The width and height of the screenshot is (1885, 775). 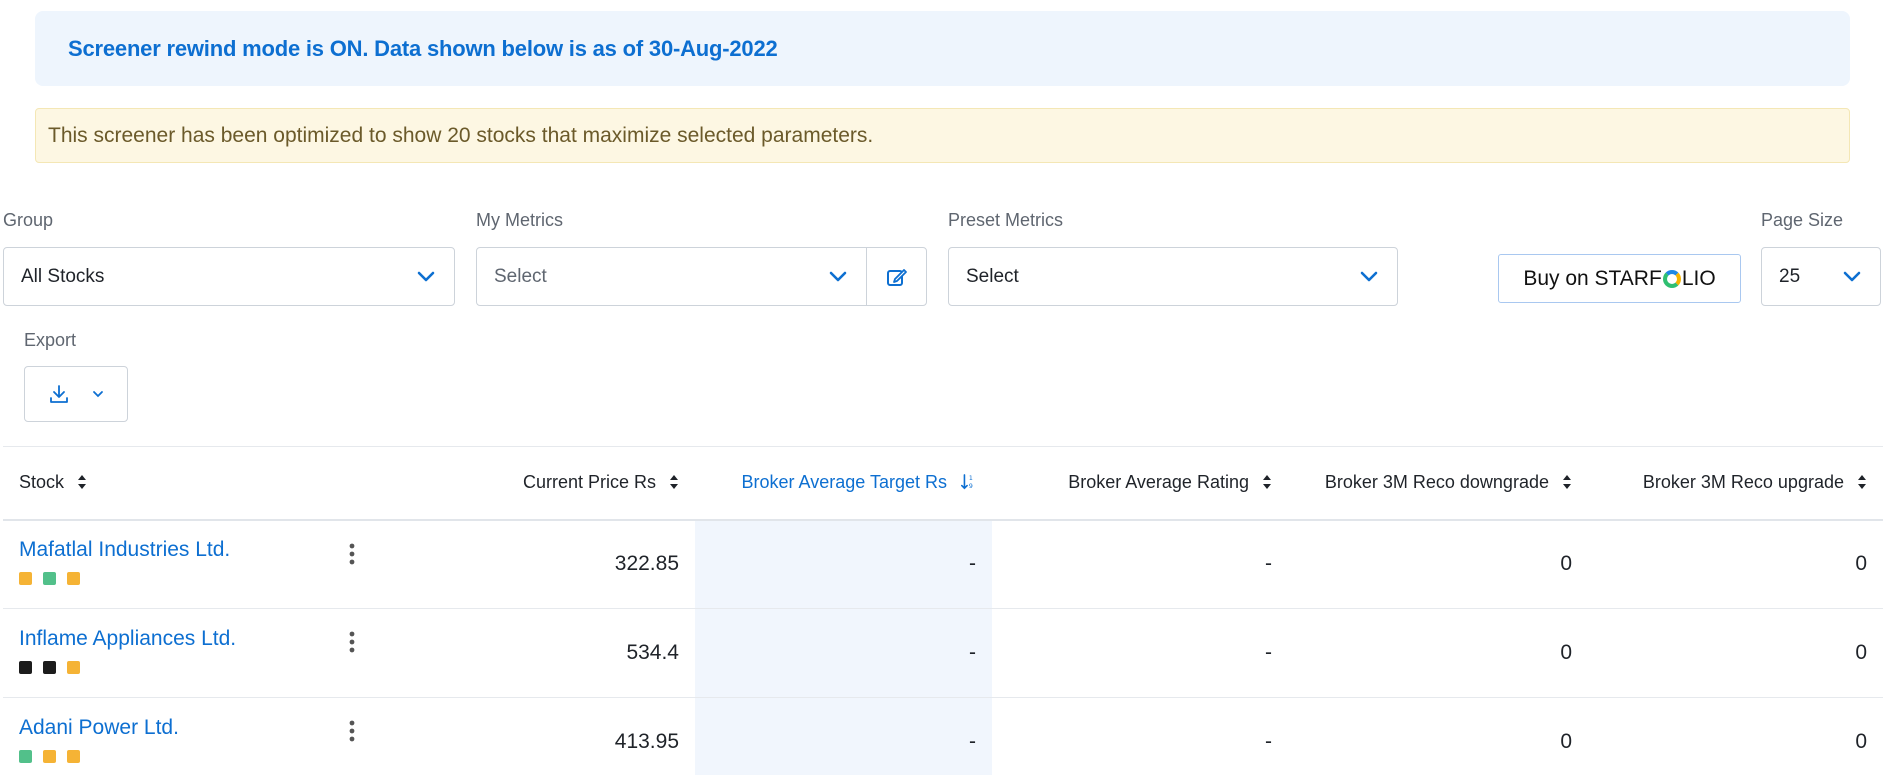 What do you see at coordinates (1698, 278) in the screenshot?
I see `starfolio-suffix: LIO` at bounding box center [1698, 278].